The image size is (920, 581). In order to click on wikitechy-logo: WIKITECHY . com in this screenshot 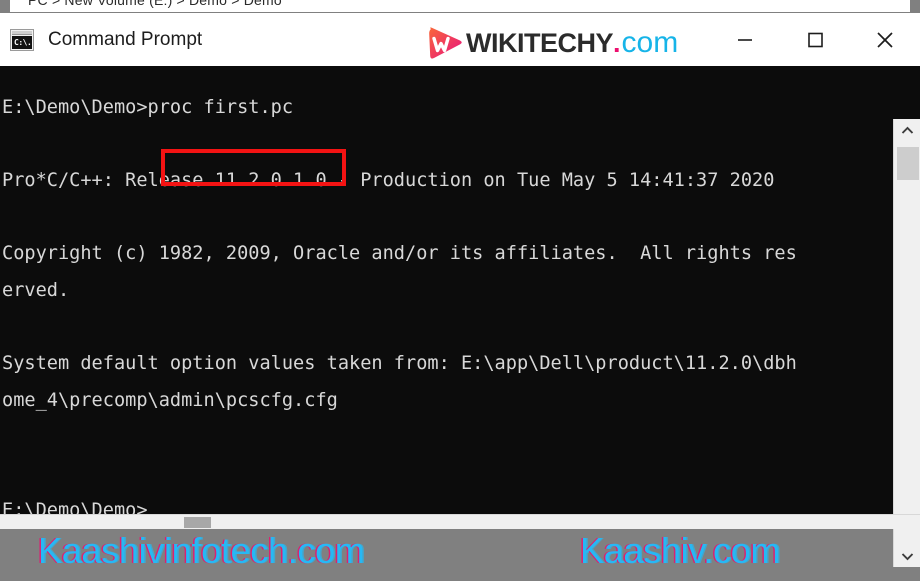, I will do `click(552, 43)`.